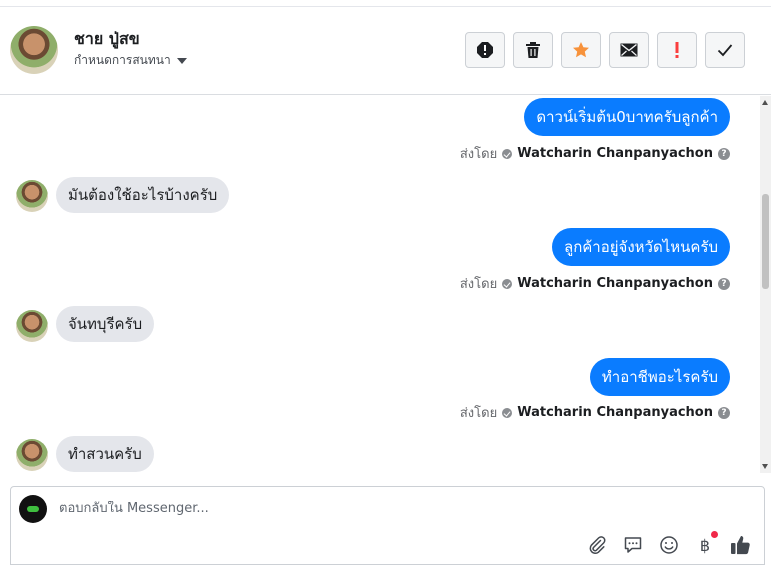 Image resolution: width=771 pixels, height=565 pixels. I want to click on scroll-down-arrow-icon, so click(765, 466).